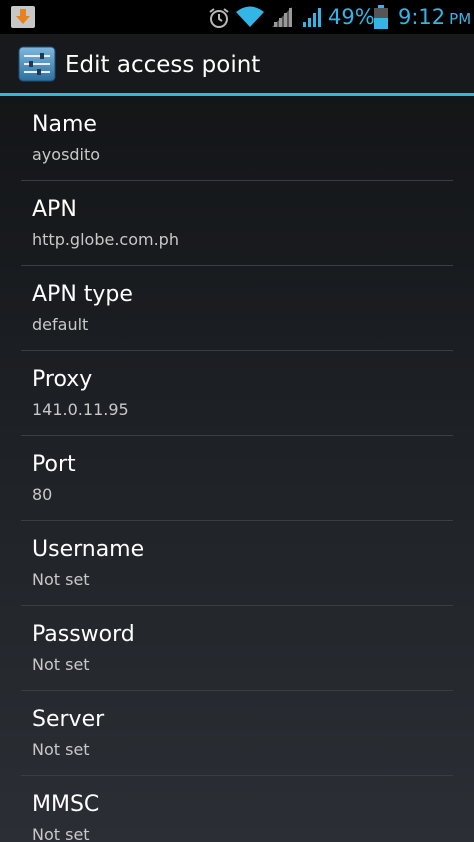  What do you see at coordinates (237, 308) in the screenshot?
I see `setting-apn-type: APN type default` at bounding box center [237, 308].